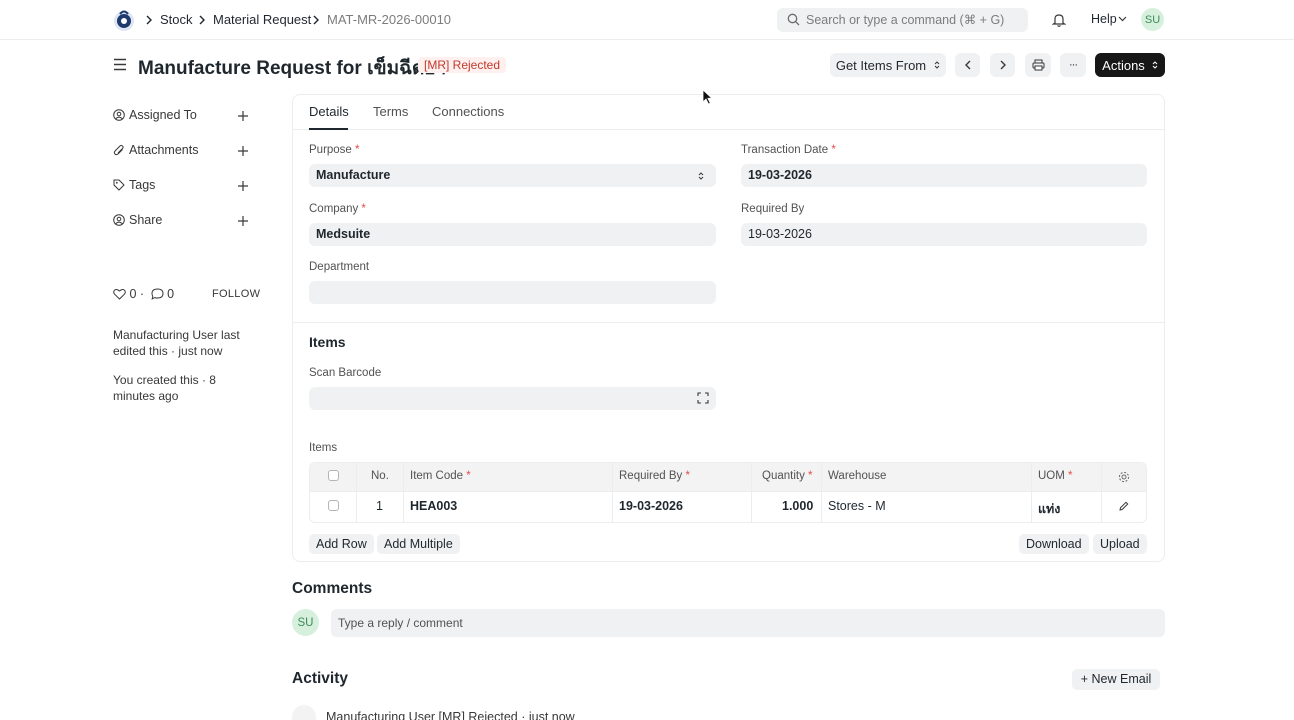 This screenshot has height=720, width=1294. What do you see at coordinates (788, 150) in the screenshot?
I see `transaction-date-label: Transaction Date *` at bounding box center [788, 150].